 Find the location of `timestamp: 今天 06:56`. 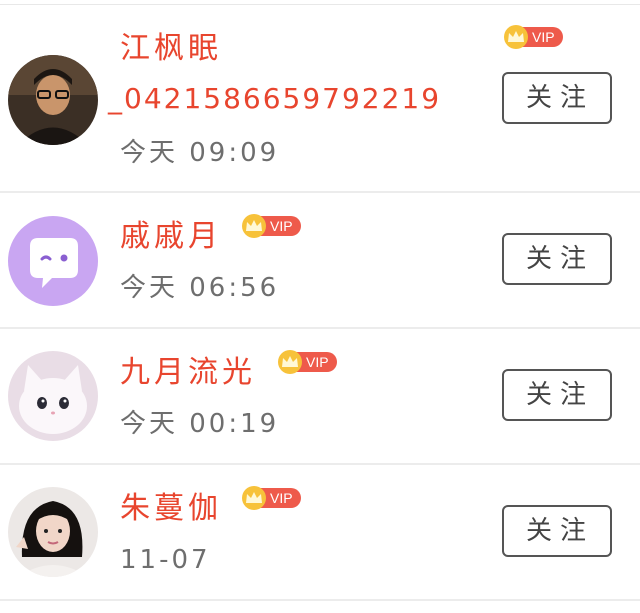

timestamp: 今天 06:56 is located at coordinates (200, 288).